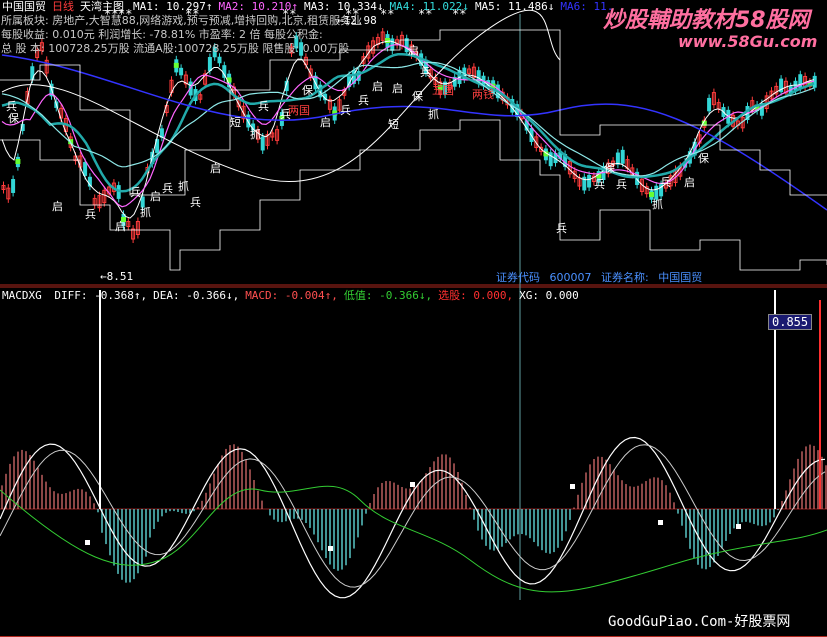 This screenshot has height=637, width=827. I want to click on indicator-scale-value: 0.855, so click(790, 322).